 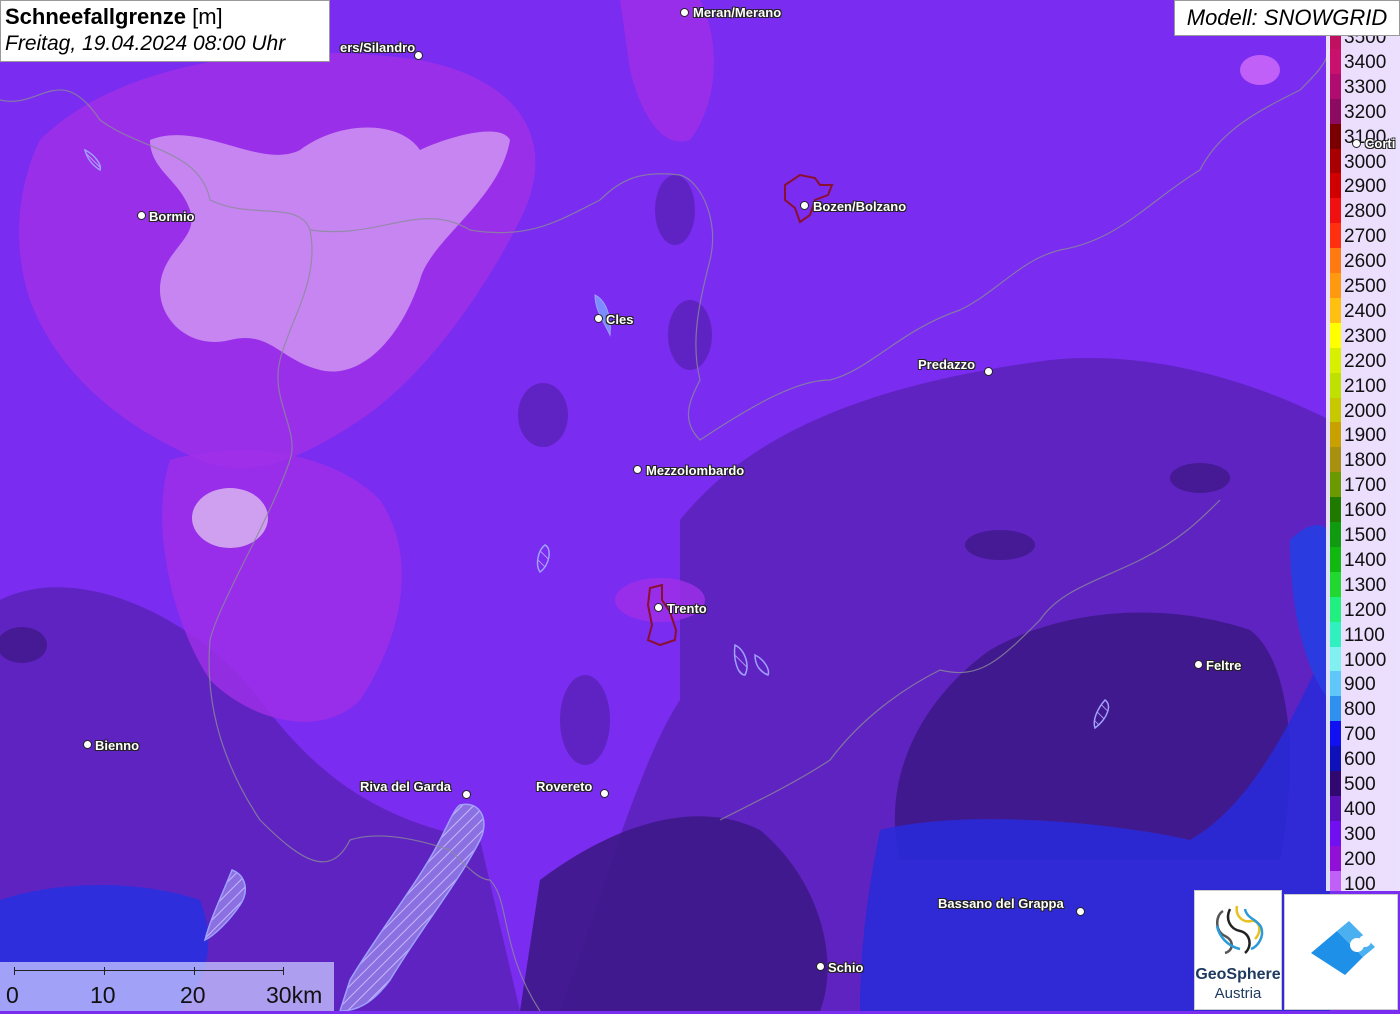 What do you see at coordinates (193, 995) in the screenshot?
I see `scale-label-20: 20` at bounding box center [193, 995].